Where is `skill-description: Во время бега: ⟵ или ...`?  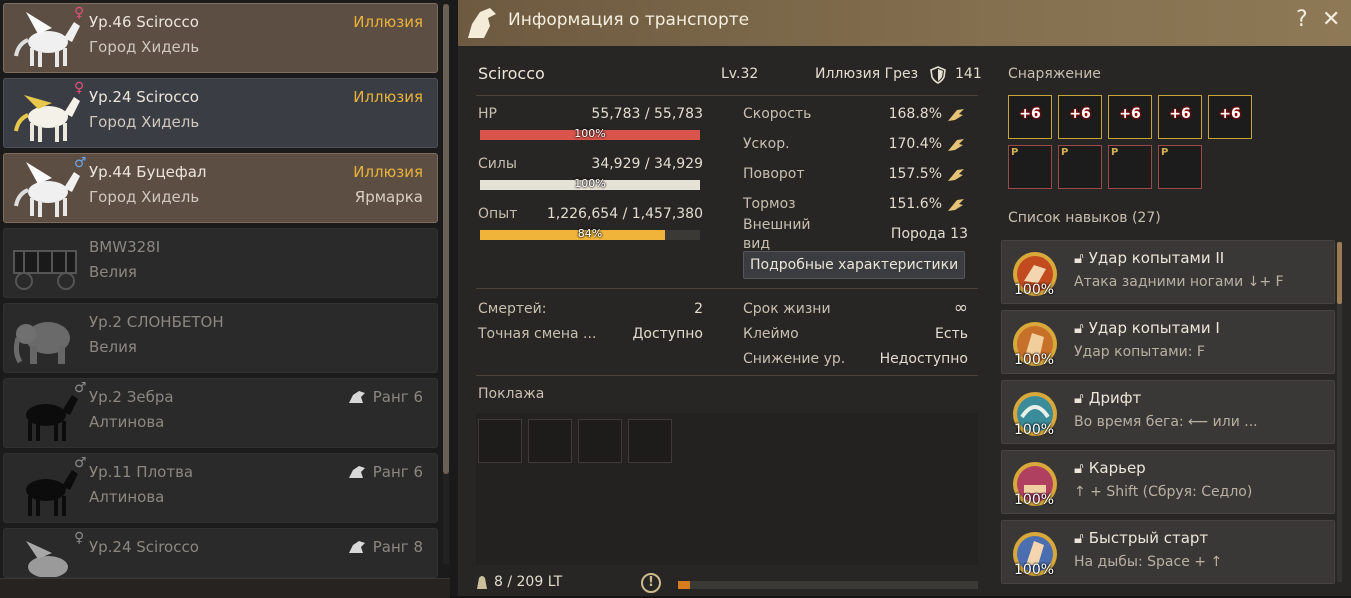
skill-description: Во время бега: ⟵ или ... is located at coordinates (1166, 422).